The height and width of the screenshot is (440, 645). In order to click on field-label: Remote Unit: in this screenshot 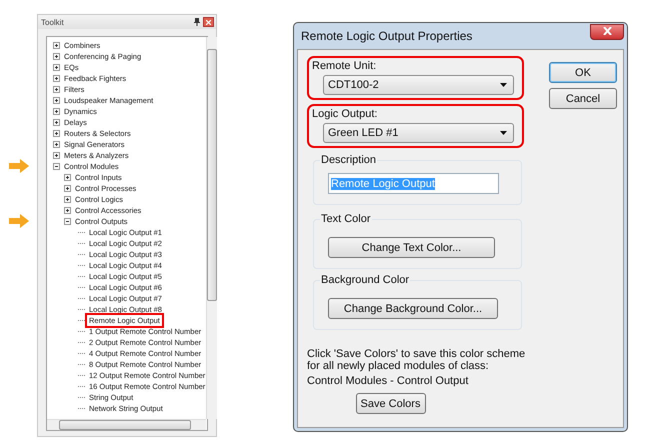, I will do `click(345, 66)`.